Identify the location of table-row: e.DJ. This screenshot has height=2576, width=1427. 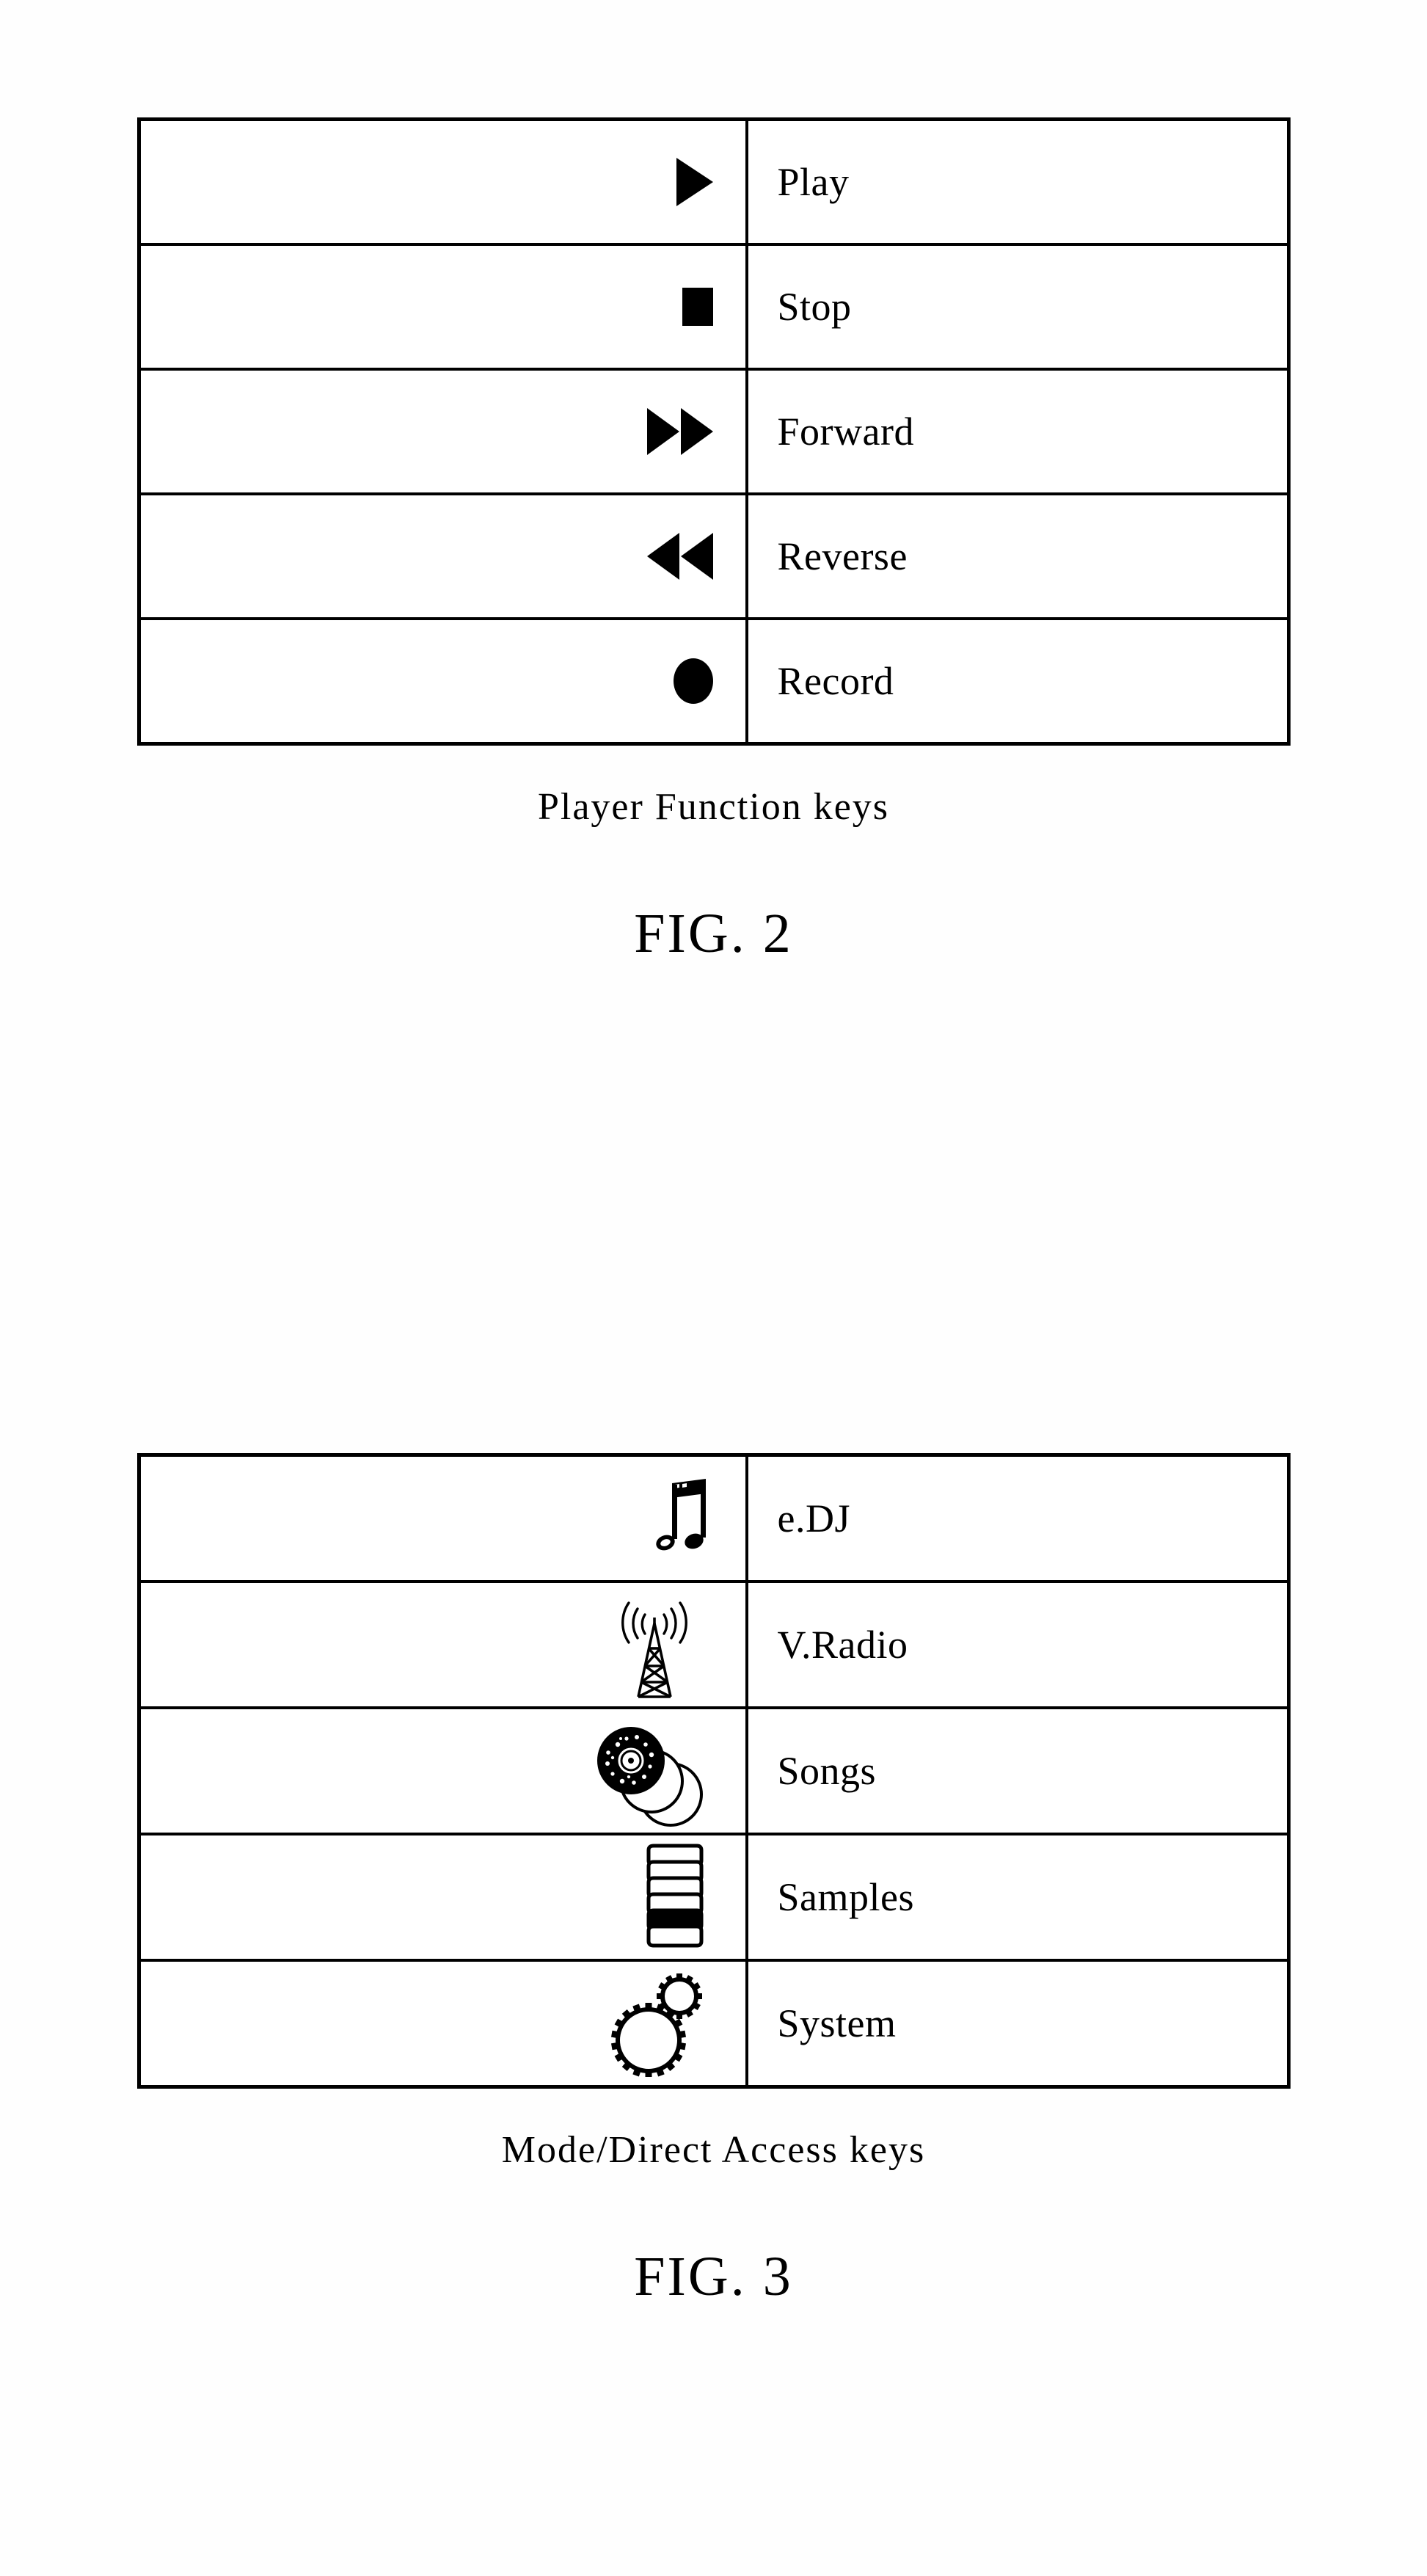
(713, 1518).